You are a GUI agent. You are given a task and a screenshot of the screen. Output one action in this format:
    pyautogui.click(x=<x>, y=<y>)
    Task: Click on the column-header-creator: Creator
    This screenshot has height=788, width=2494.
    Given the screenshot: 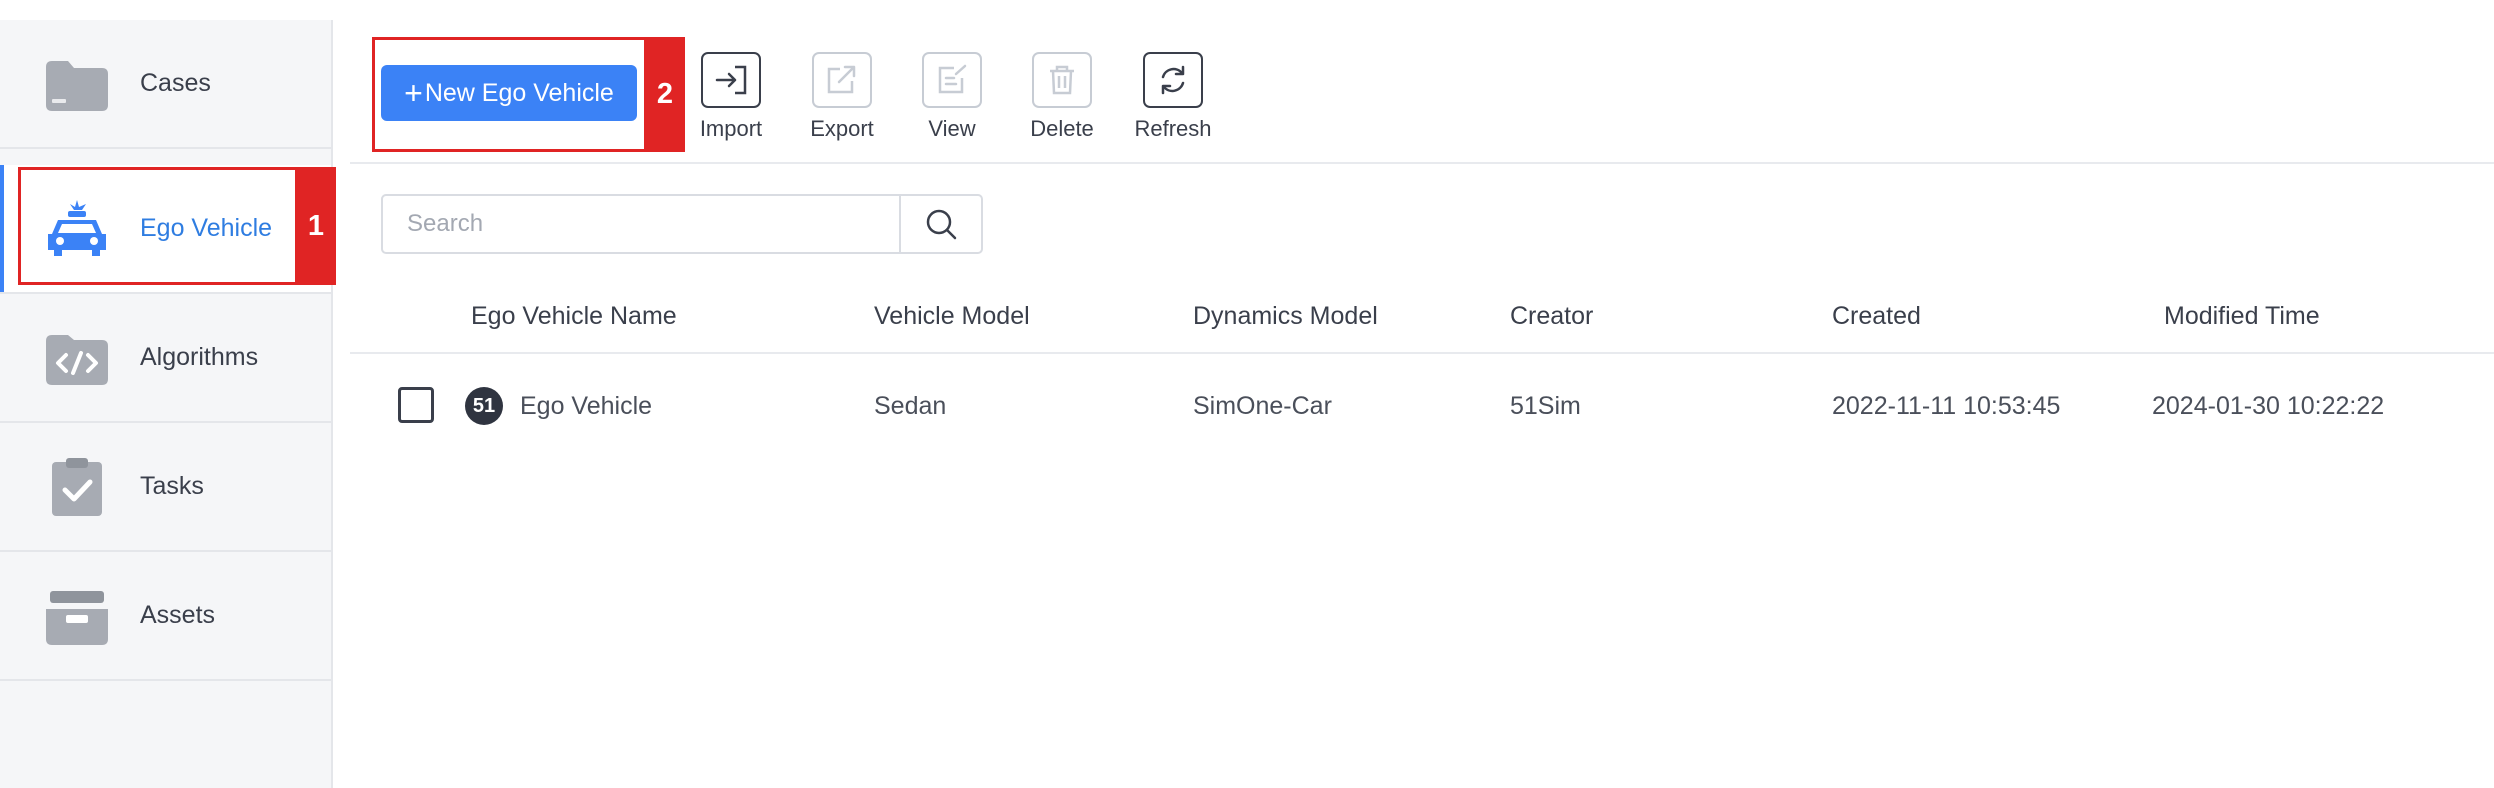 What is the action you would take?
    pyautogui.click(x=1551, y=316)
    